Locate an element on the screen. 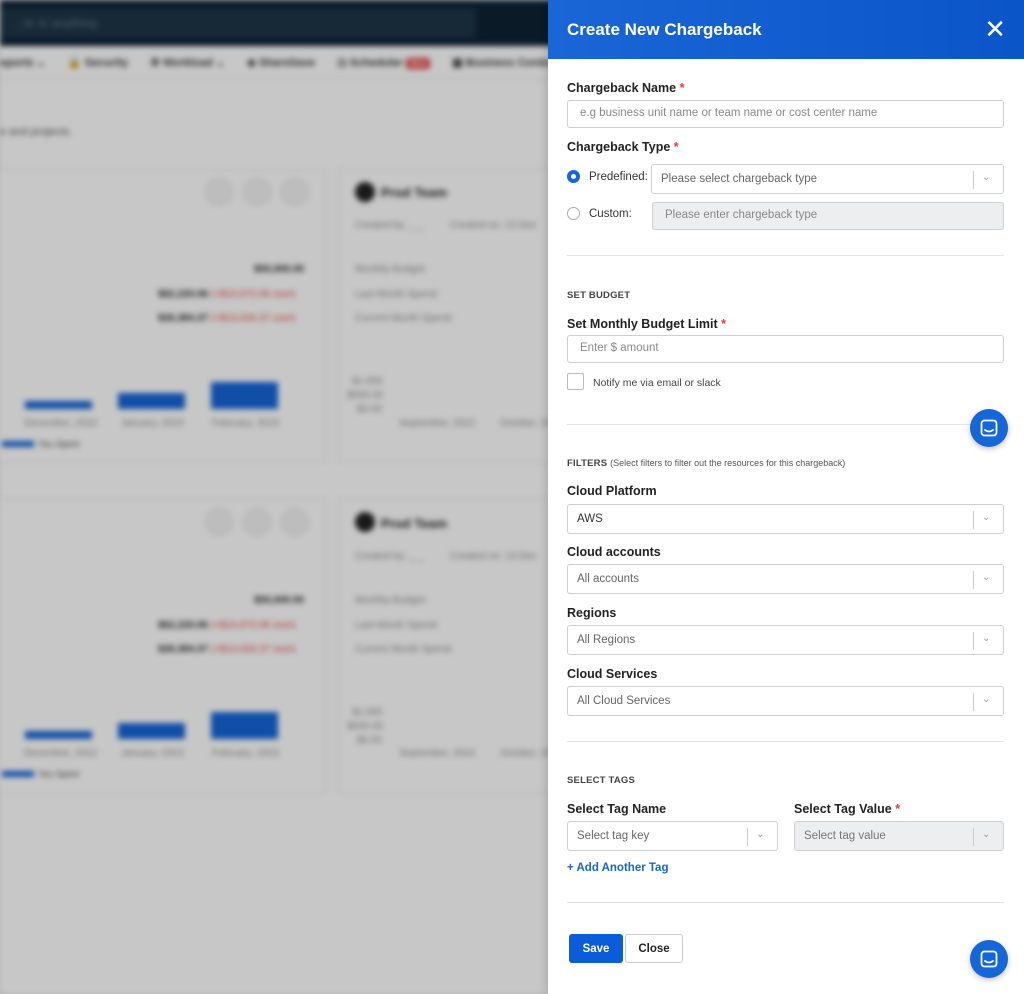 The height and width of the screenshot is (994, 1024). notify-label: Notify me via email or slack is located at coordinates (657, 383).